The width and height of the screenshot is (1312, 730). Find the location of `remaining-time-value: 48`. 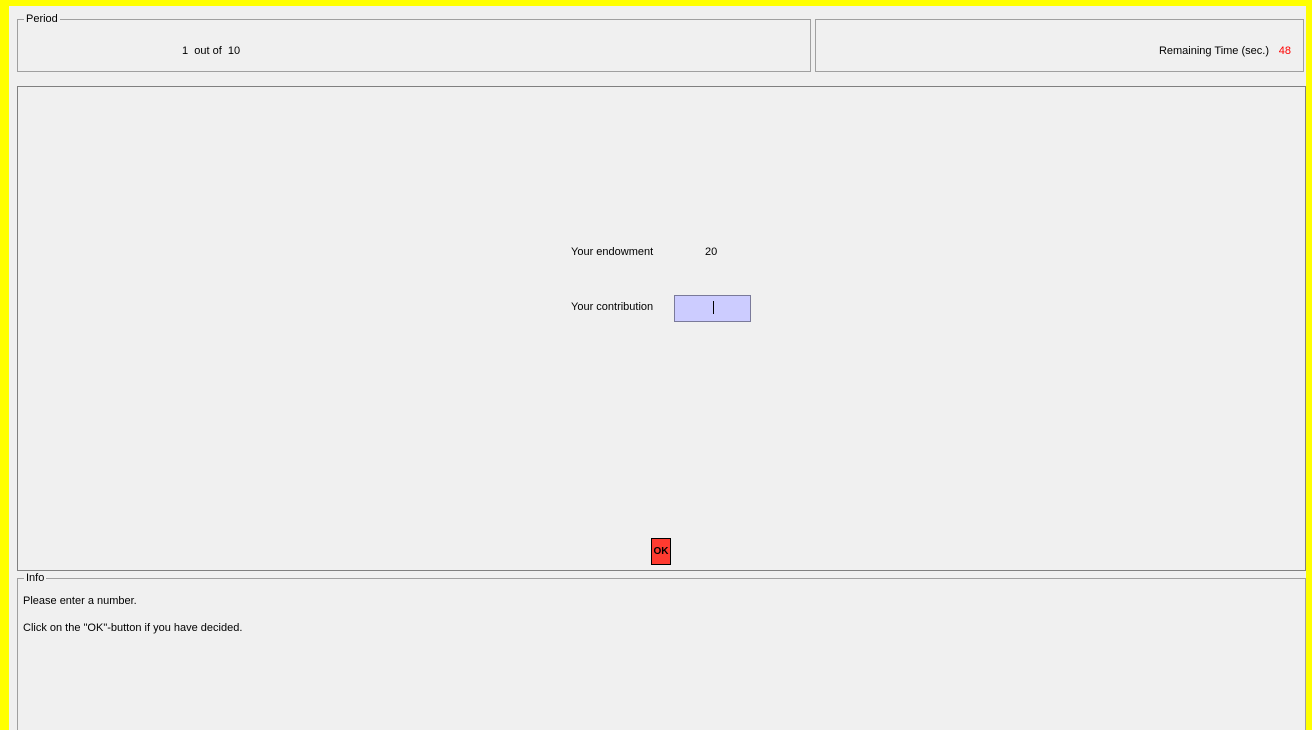

remaining-time-value: 48 is located at coordinates (1284, 51).